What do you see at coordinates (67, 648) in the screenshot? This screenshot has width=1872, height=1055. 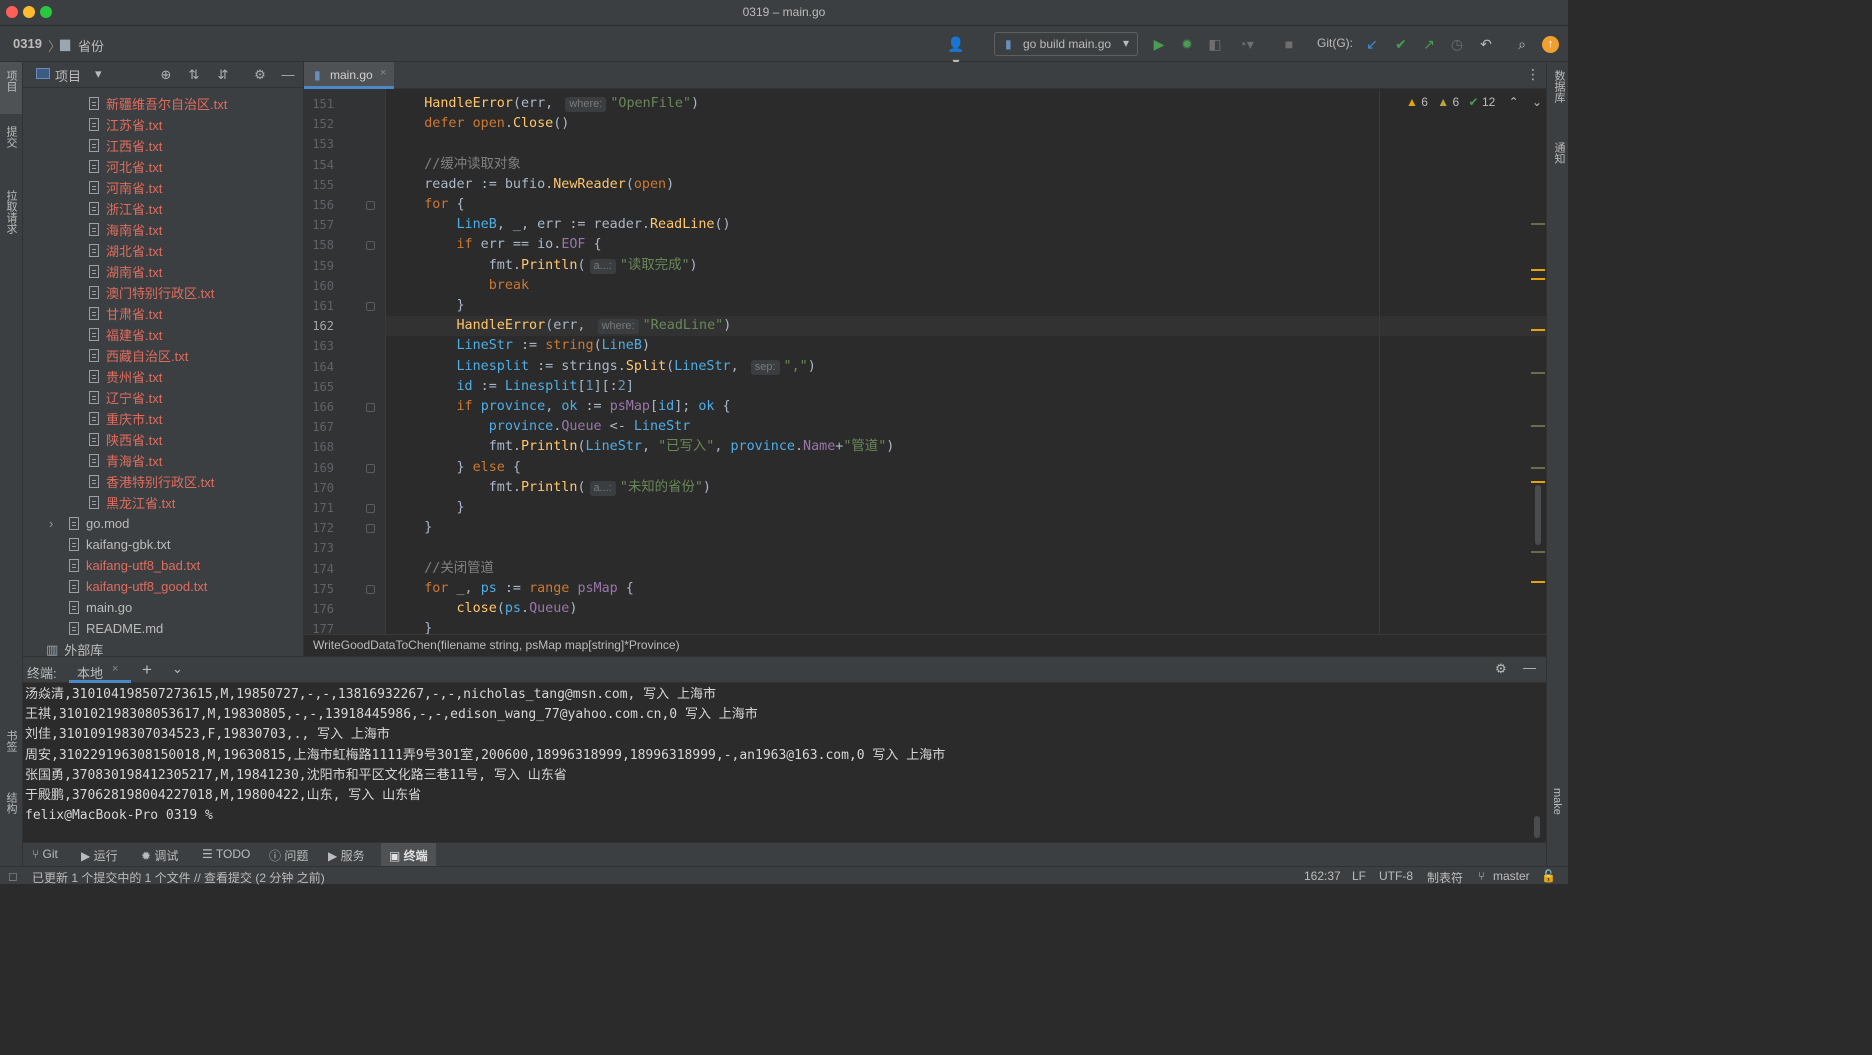 I see `tree-item: ⌄▥外部库` at bounding box center [67, 648].